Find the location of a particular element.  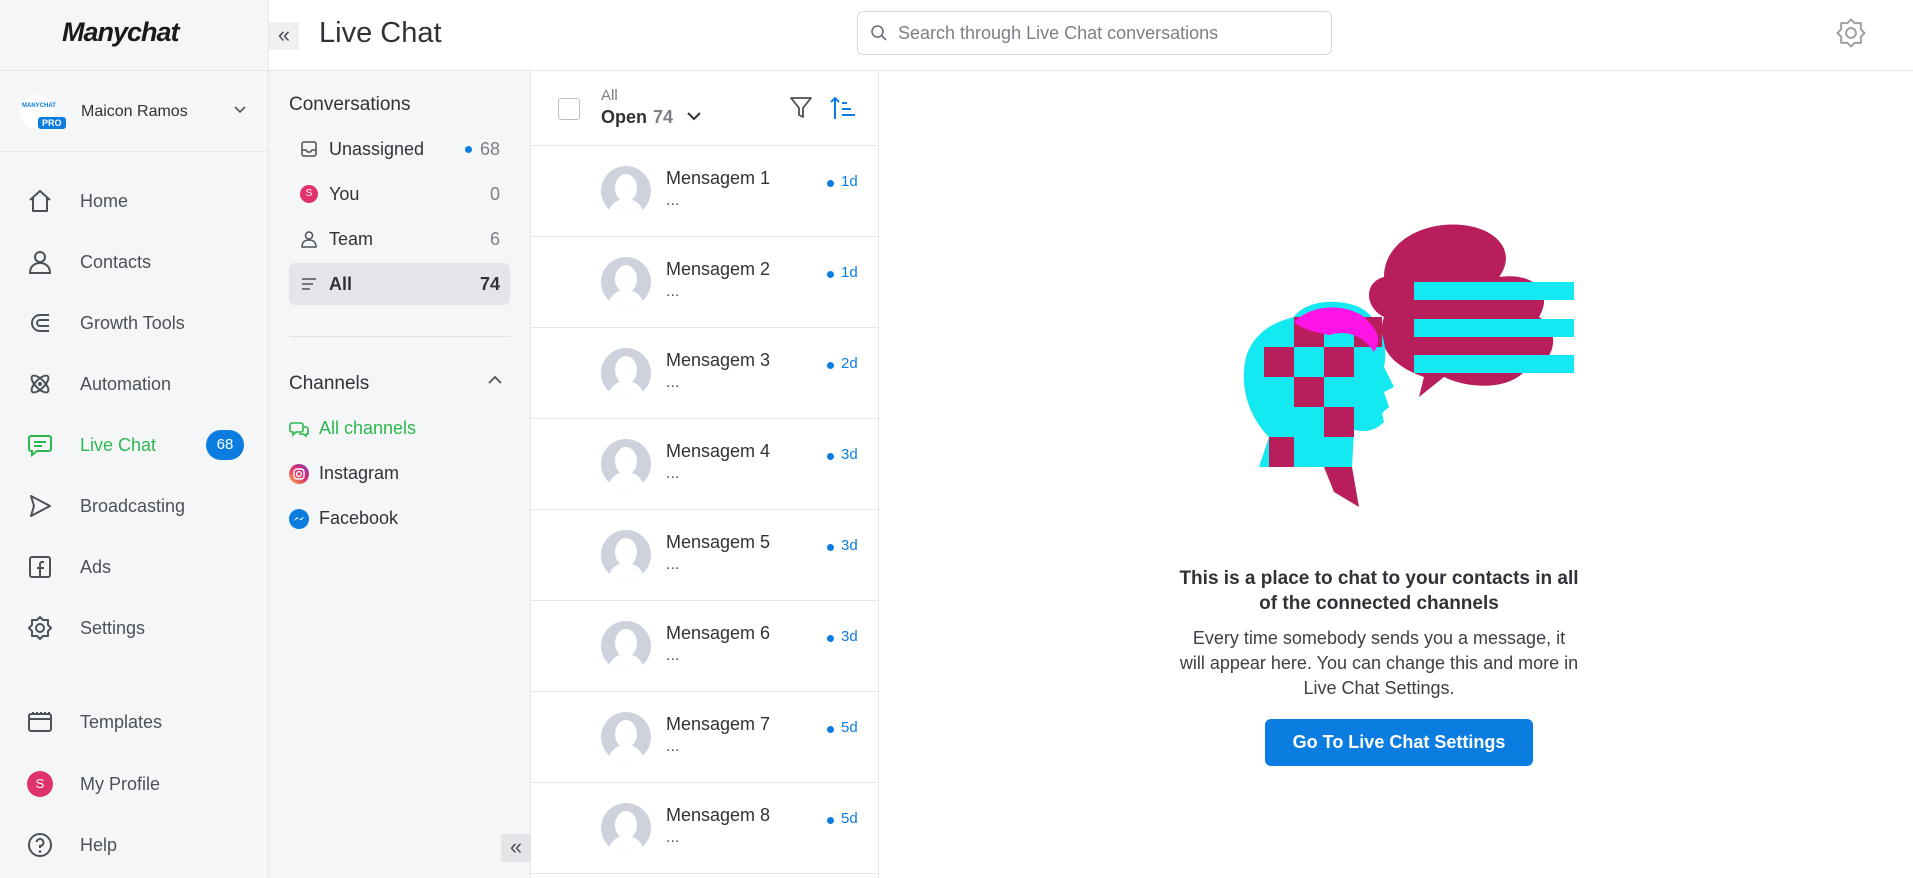

status-caption: All is located at coordinates (609, 95).